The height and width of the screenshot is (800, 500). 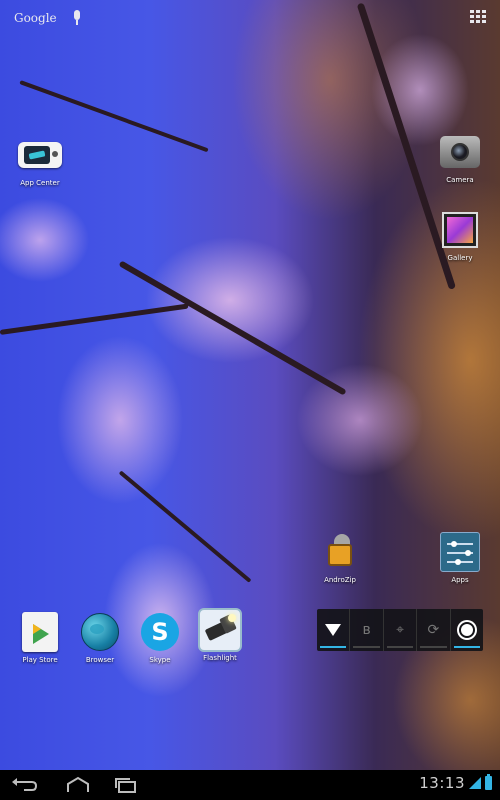 What do you see at coordinates (220, 658) in the screenshot?
I see `app-label: Flashlight` at bounding box center [220, 658].